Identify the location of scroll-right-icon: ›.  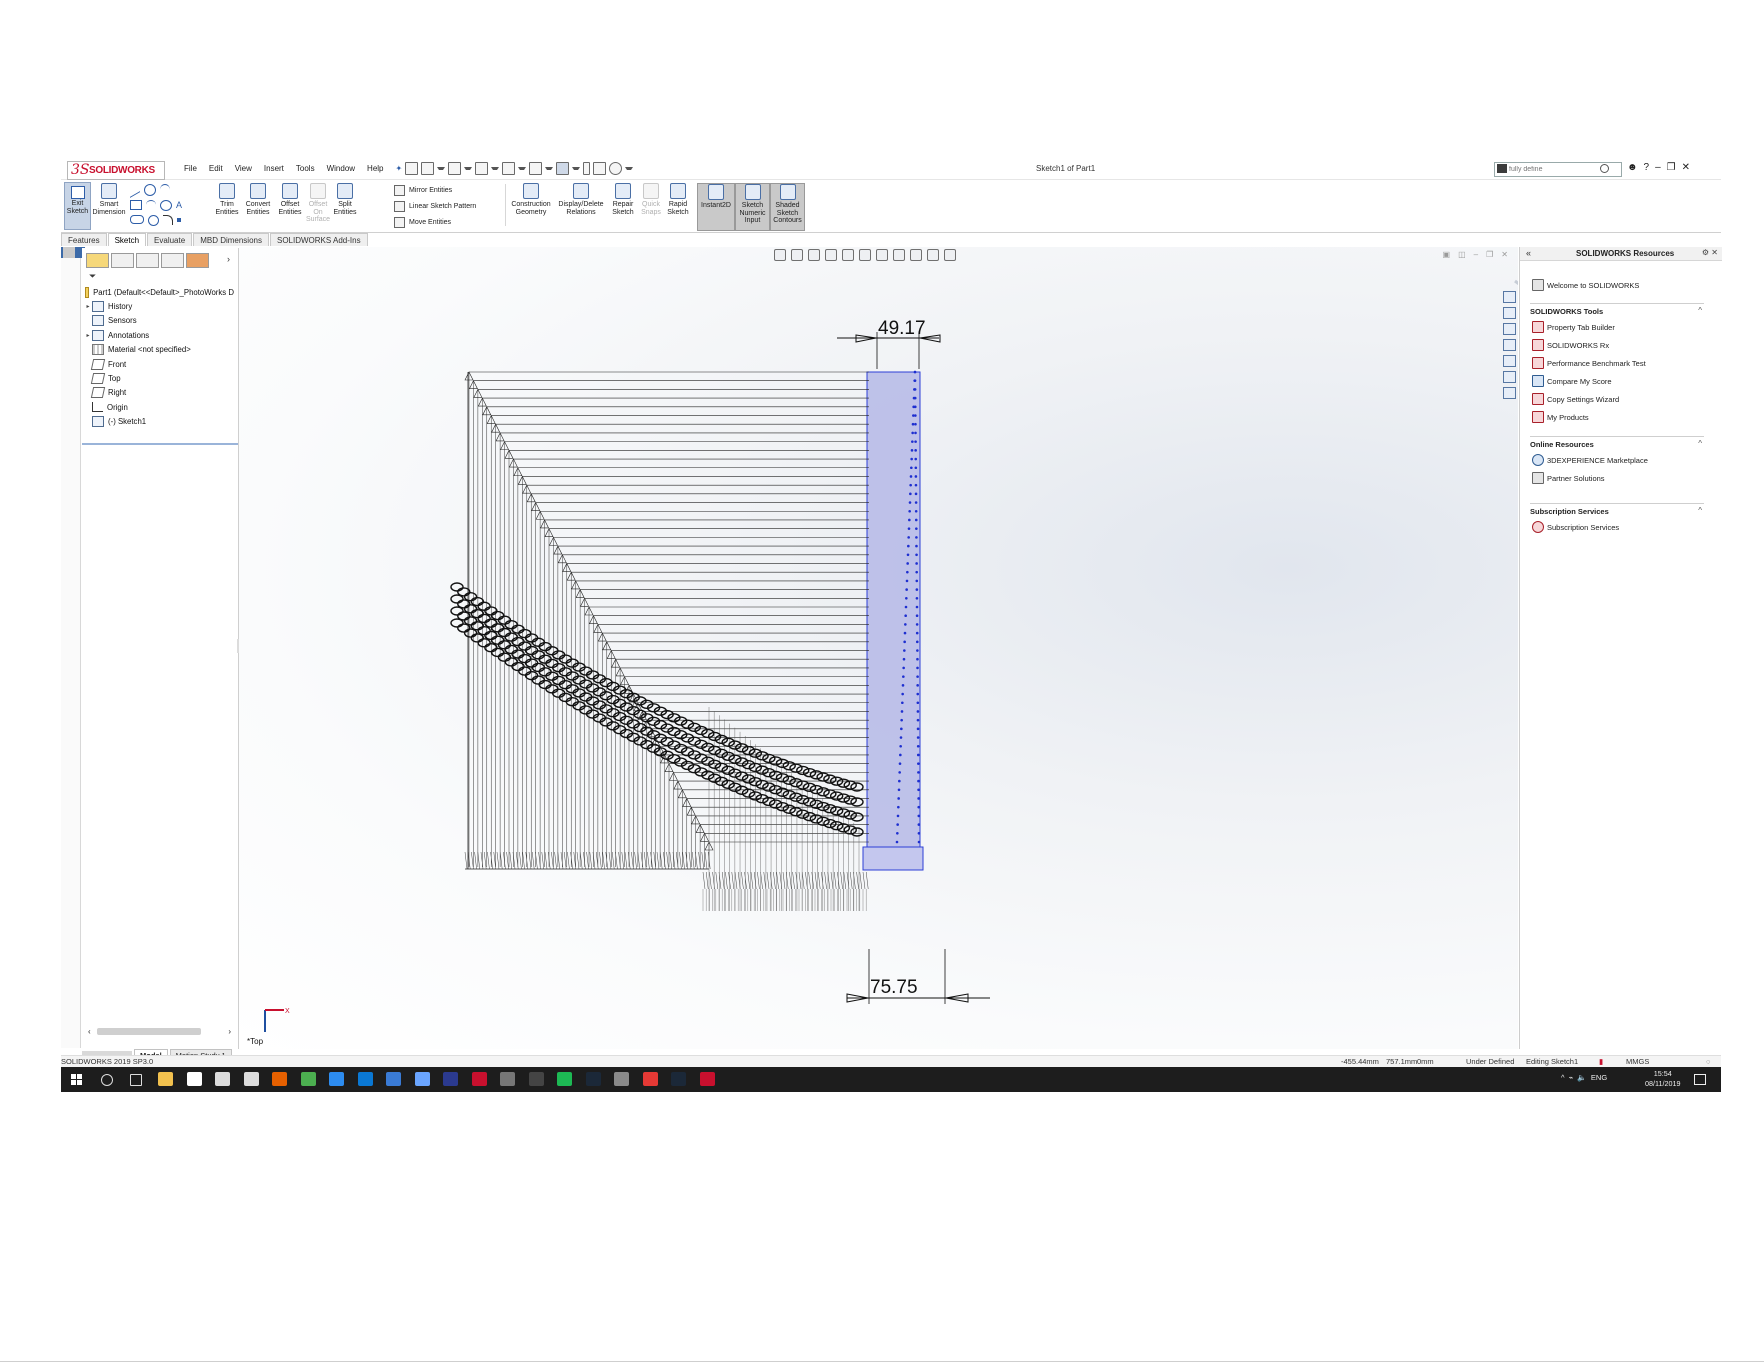
(229, 1031).